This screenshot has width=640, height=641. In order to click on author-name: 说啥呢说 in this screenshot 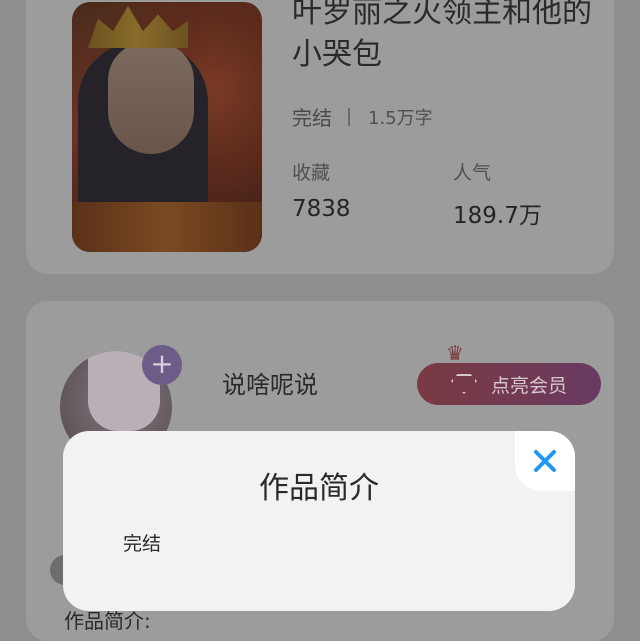, I will do `click(270, 382)`.